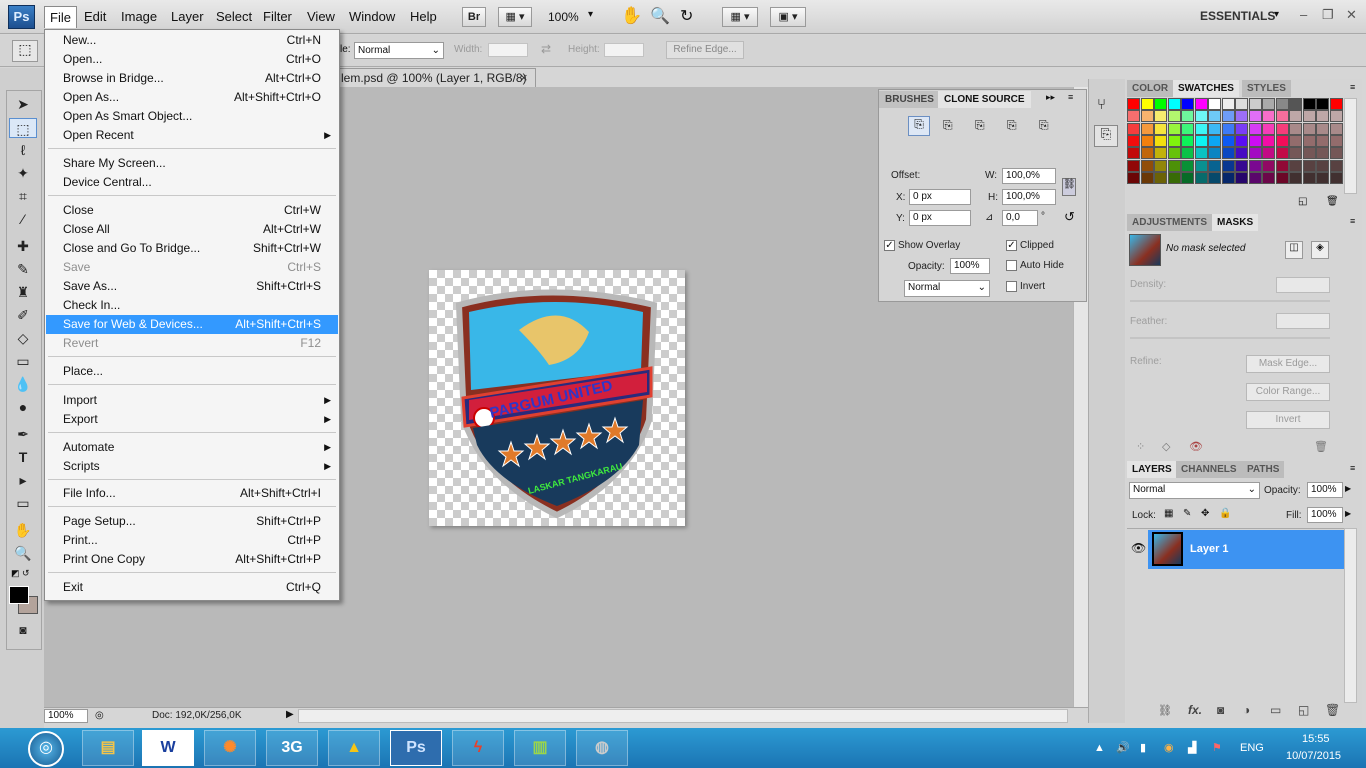  Describe the element at coordinates (1044, 125) in the screenshot. I see `clone-source-5-icon: ⎘` at that location.